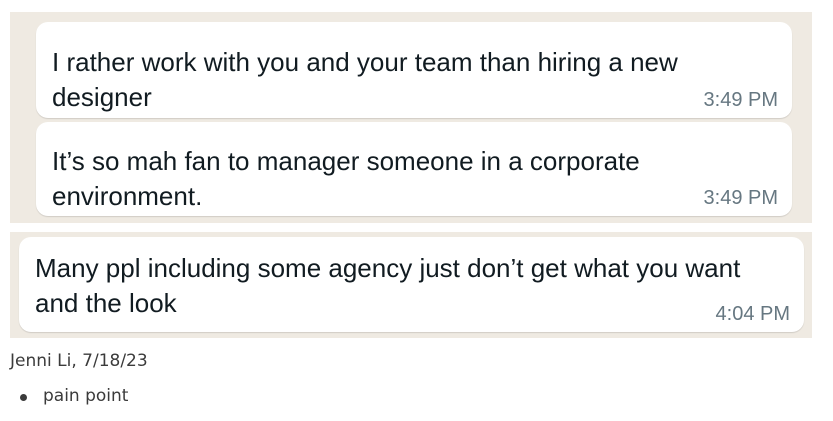 This screenshot has height=421, width=833. What do you see at coordinates (23, 397) in the screenshot?
I see `bullet-icon` at bounding box center [23, 397].